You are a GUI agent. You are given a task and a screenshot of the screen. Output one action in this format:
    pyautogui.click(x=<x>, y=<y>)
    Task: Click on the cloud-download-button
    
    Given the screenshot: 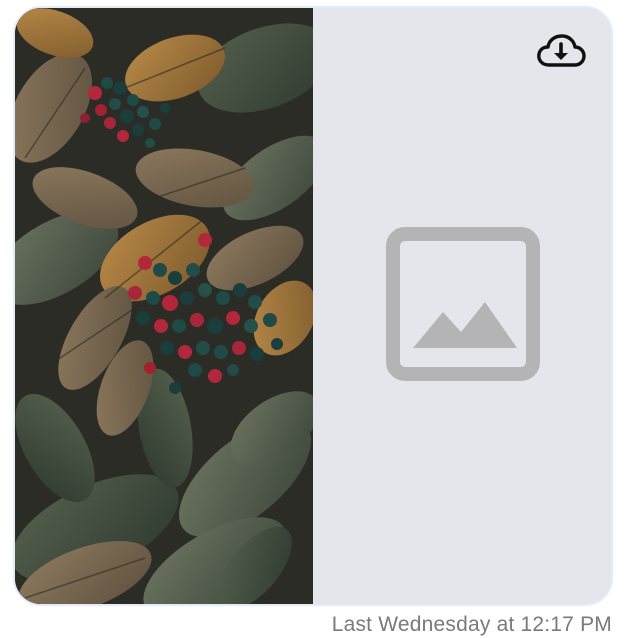 What is the action you would take?
    pyautogui.click(x=561, y=52)
    